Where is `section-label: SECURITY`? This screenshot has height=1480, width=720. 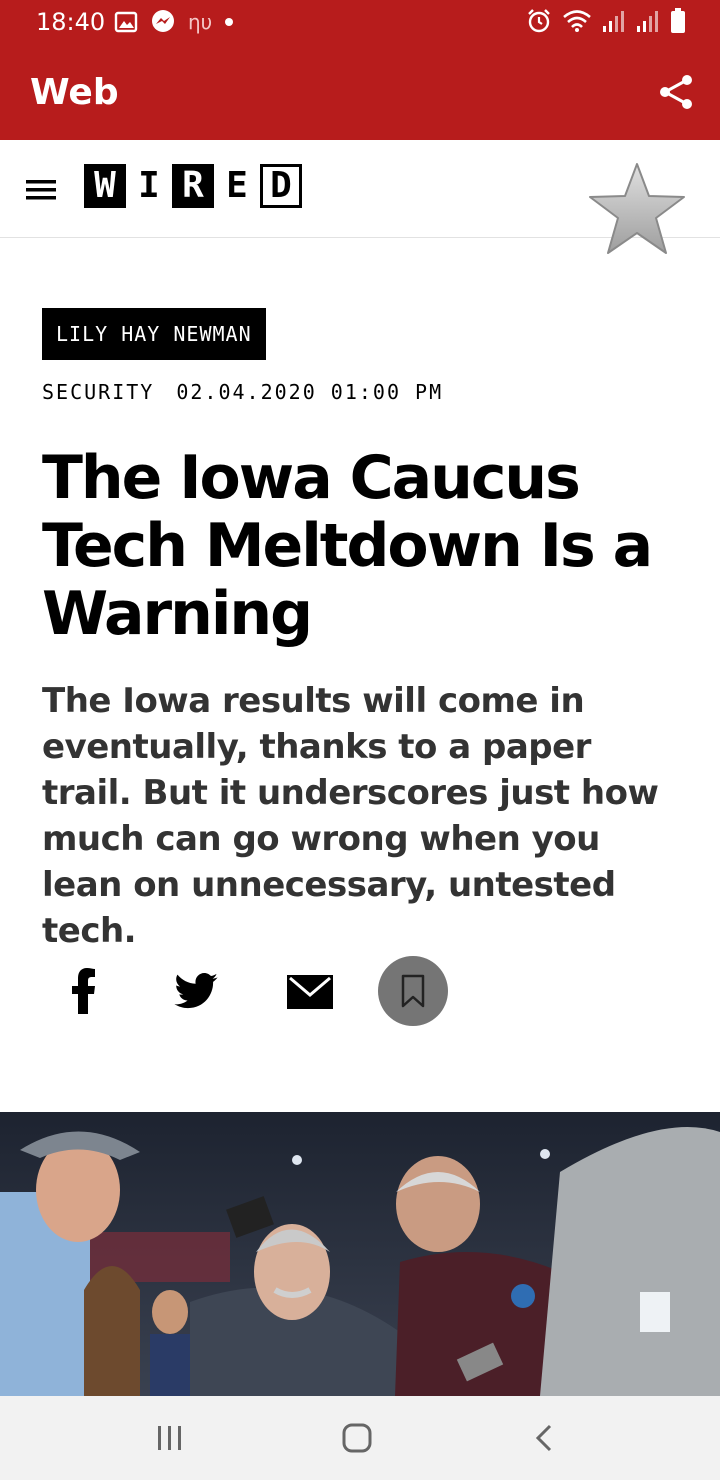
section-label: SECURITY is located at coordinates (98, 392).